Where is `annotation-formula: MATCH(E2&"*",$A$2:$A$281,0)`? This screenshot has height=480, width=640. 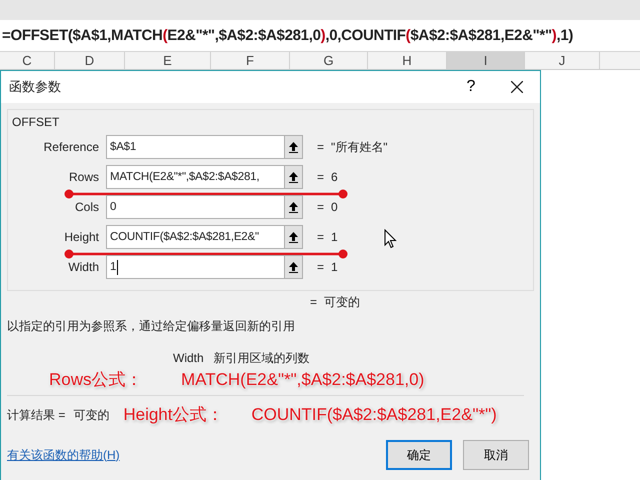
annotation-formula: MATCH(E2&"*",$A$2:$A$281,0) is located at coordinates (302, 380).